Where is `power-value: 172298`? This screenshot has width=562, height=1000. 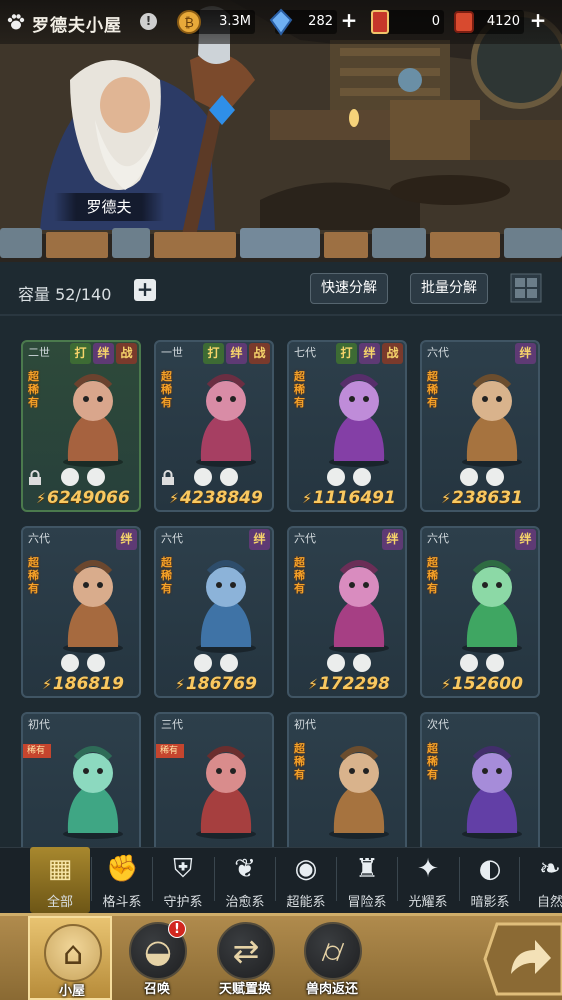 power-value: 172298 is located at coordinates (354, 684).